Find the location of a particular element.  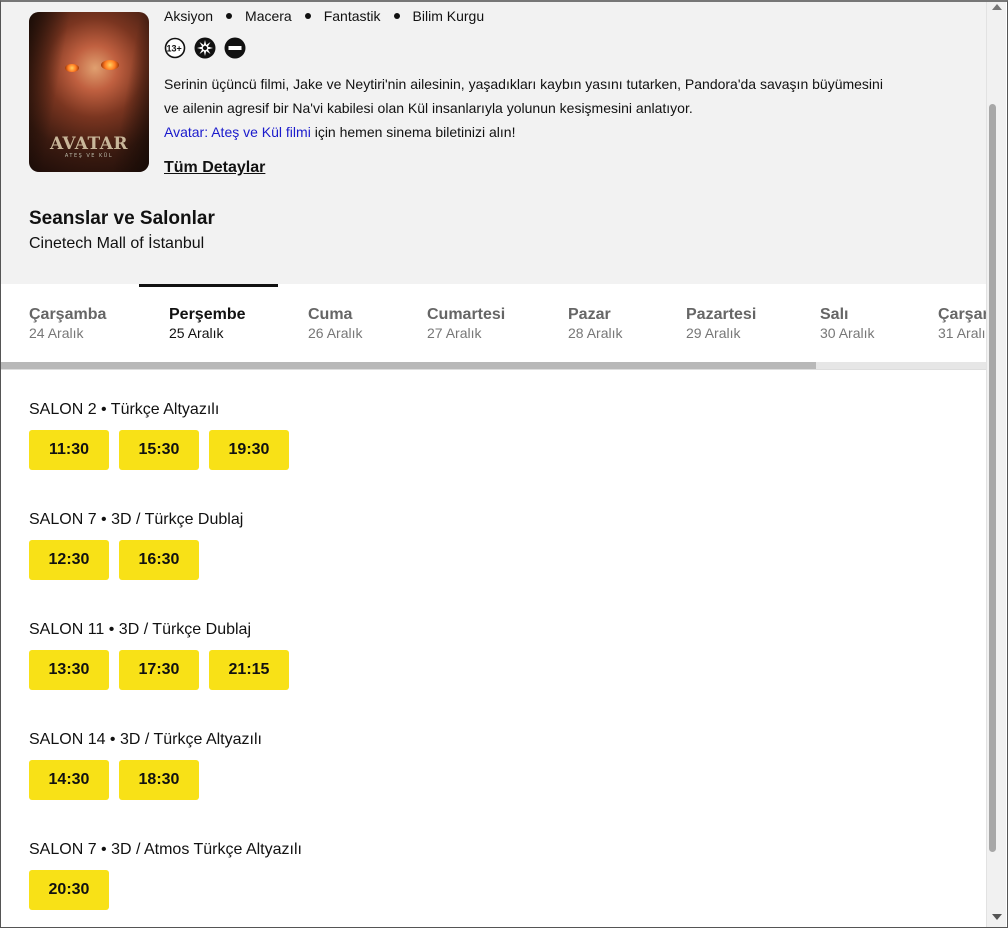

scroll-down-icon is located at coordinates (997, 917).